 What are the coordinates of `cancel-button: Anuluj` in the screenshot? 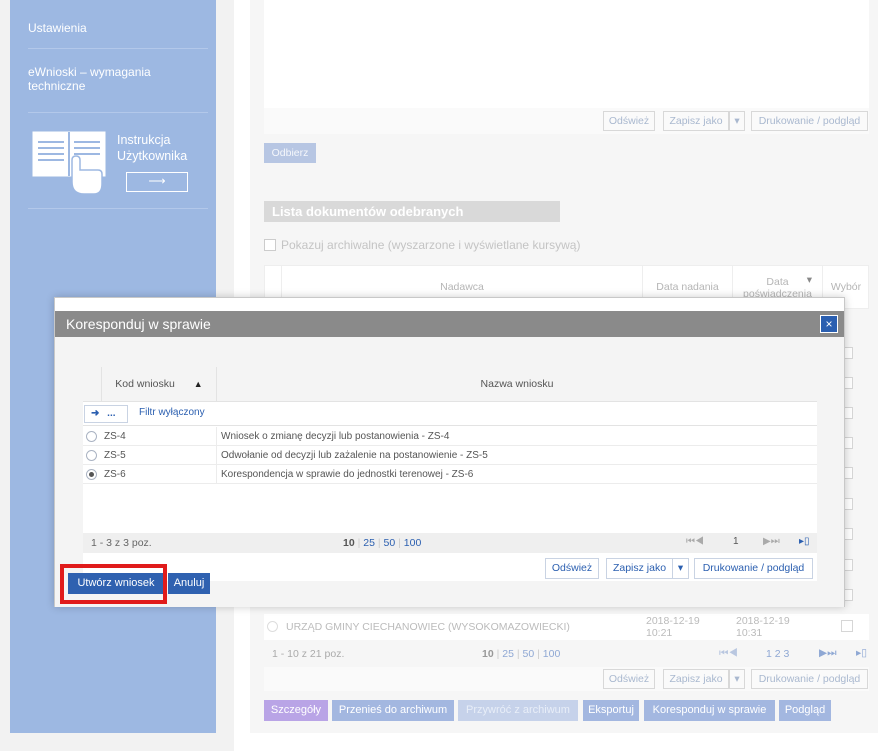 It's located at (189, 583).